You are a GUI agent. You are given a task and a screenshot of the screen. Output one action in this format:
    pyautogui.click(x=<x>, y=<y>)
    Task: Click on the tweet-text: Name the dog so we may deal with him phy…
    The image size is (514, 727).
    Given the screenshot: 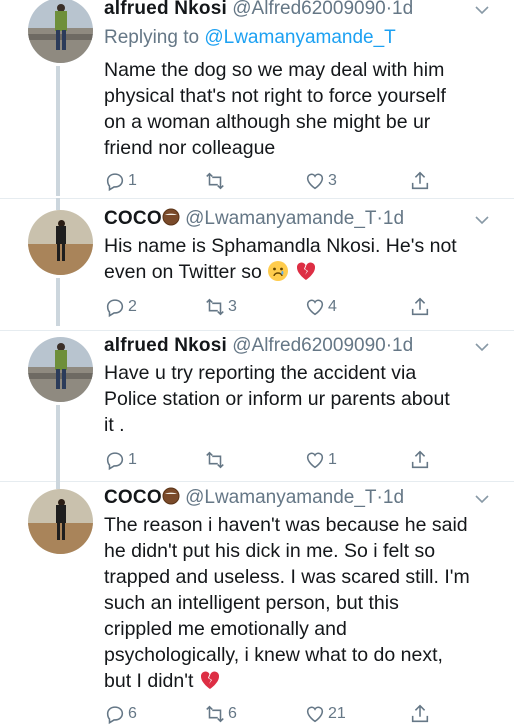 What is the action you would take?
    pyautogui.click(x=296, y=109)
    